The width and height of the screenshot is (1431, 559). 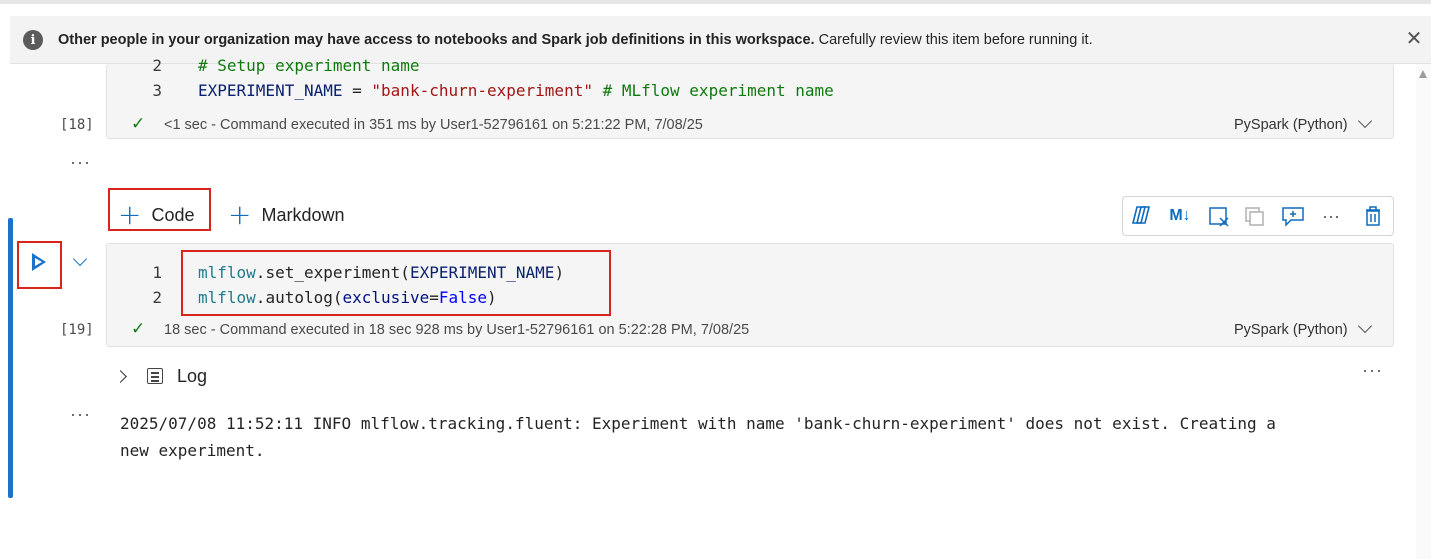 What do you see at coordinates (80, 259) in the screenshot?
I see `collapse-cell-chevron-icon` at bounding box center [80, 259].